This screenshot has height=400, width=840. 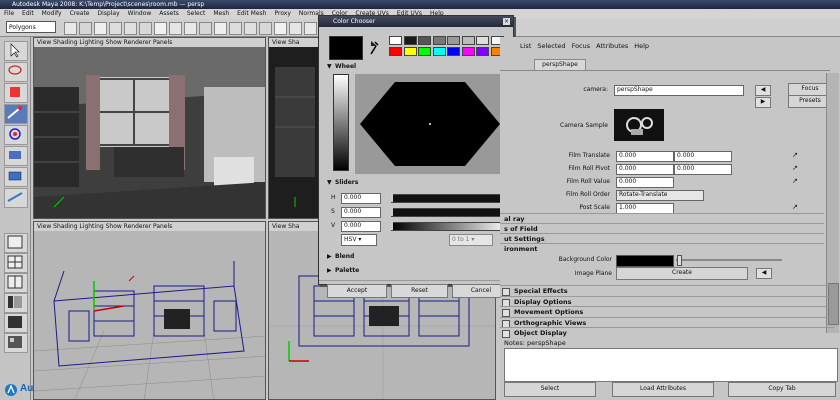 I want to click on ae-section-special-effects: Special Effects, so click(x=667, y=290).